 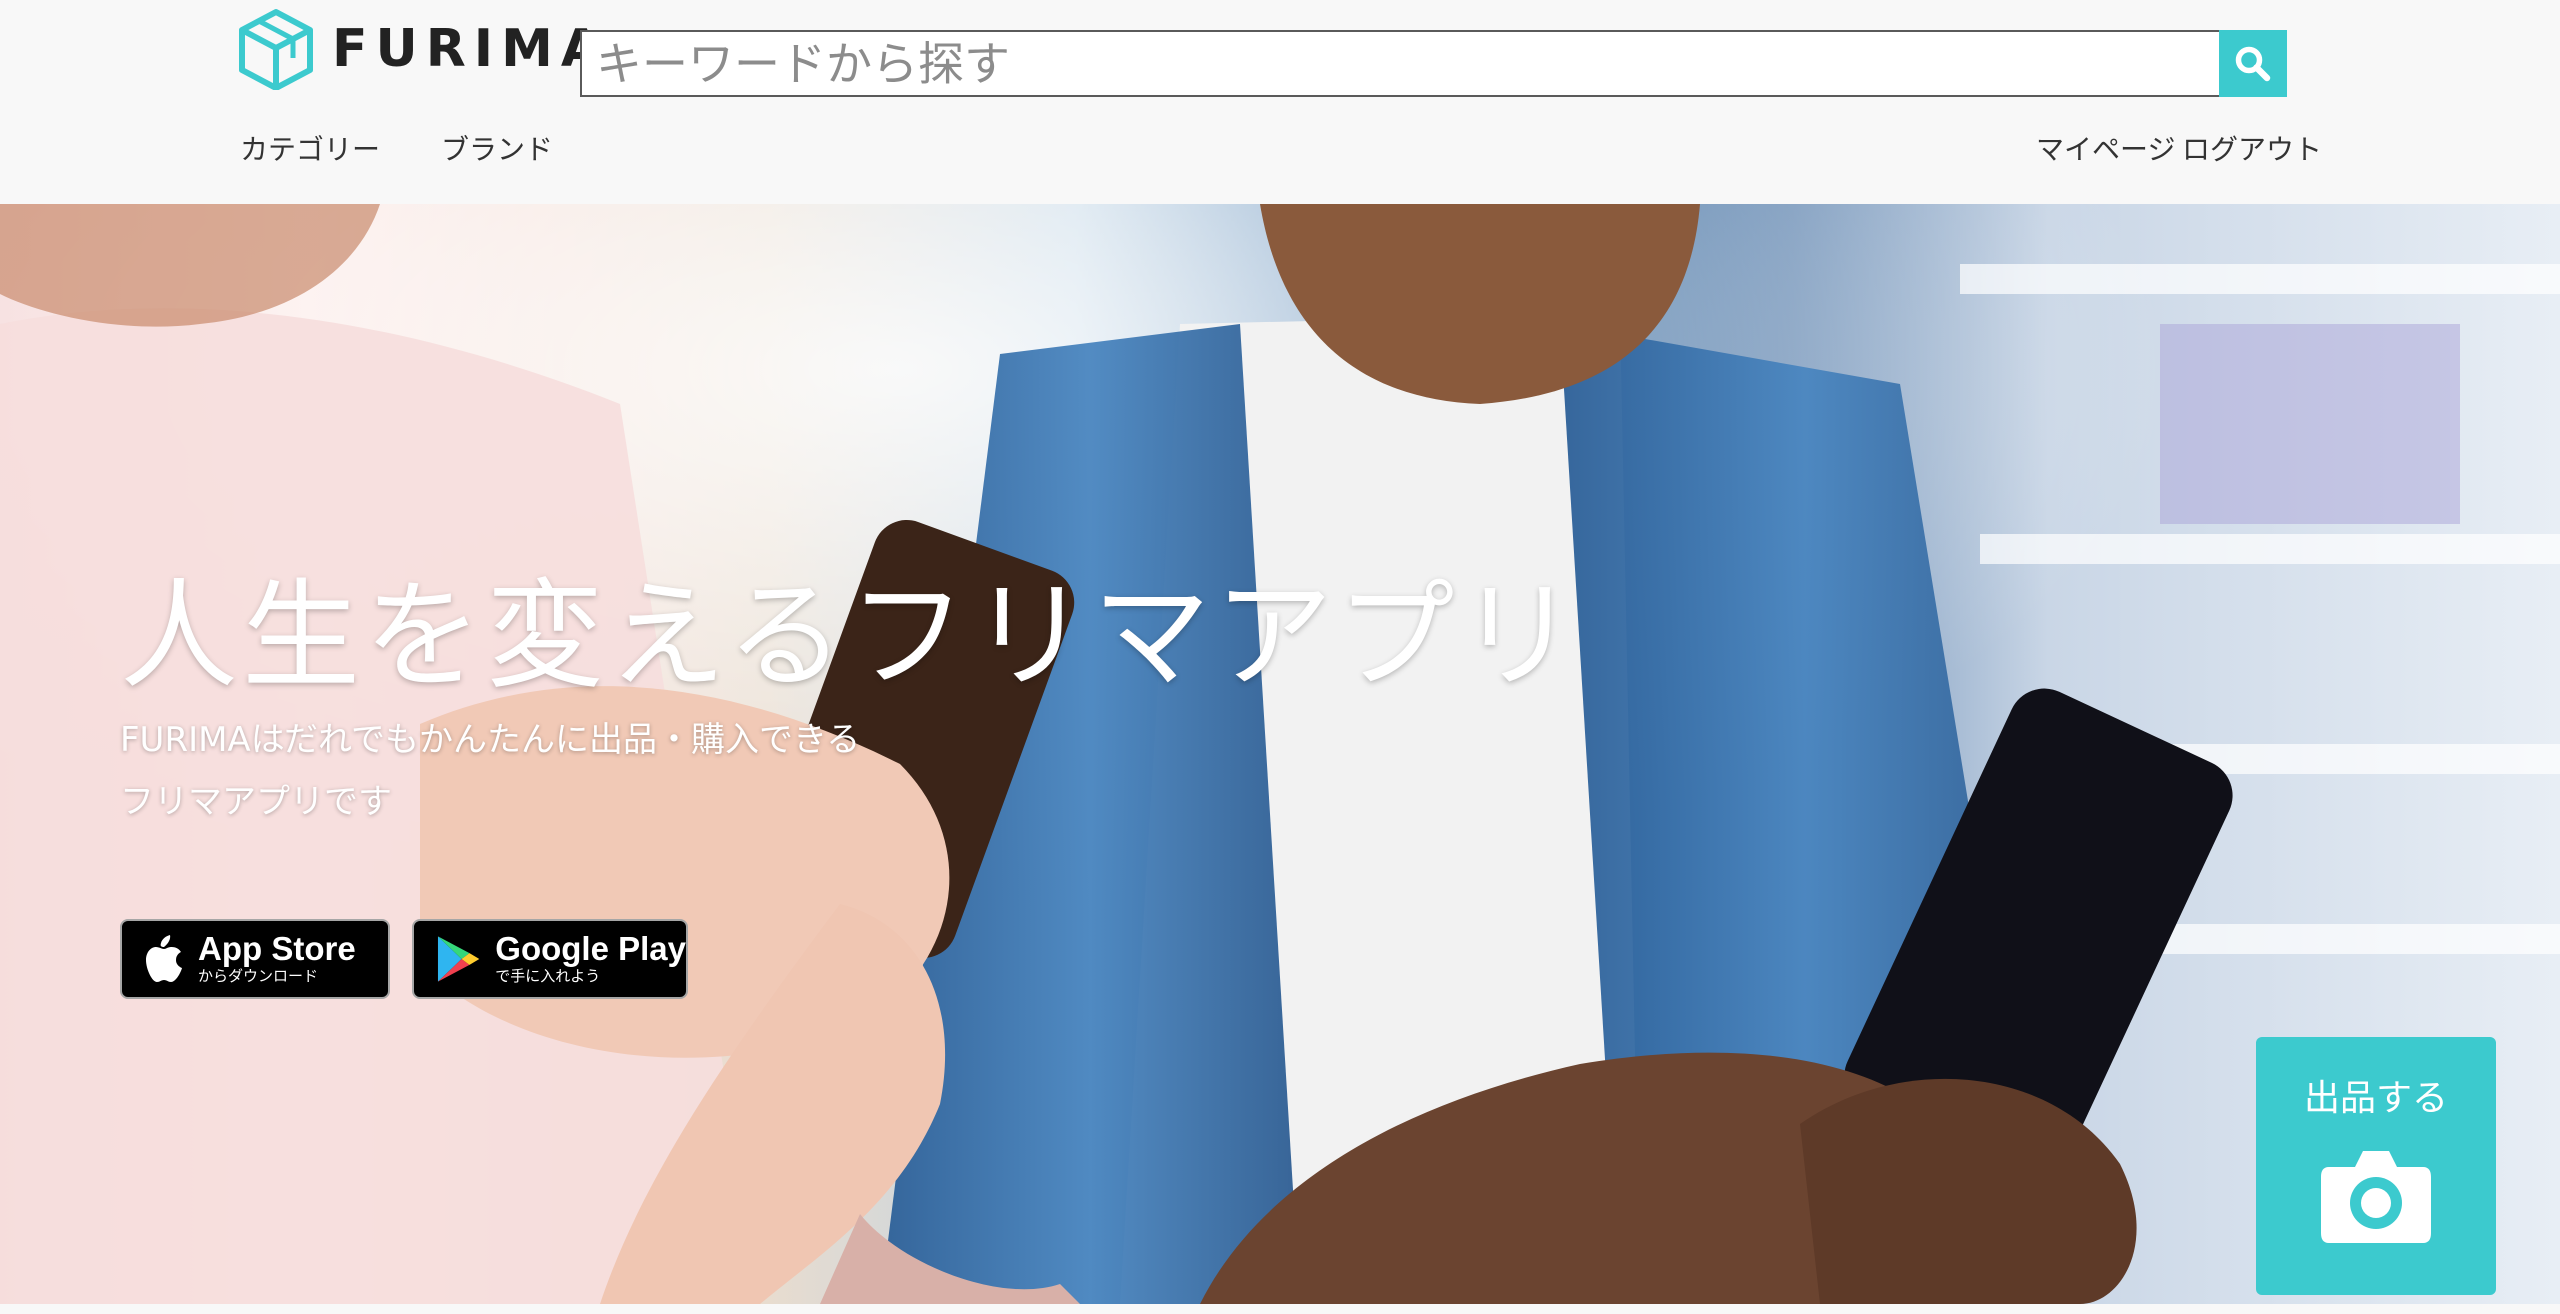 I want to click on app-store-badge-main: App Store, so click(x=277, y=948).